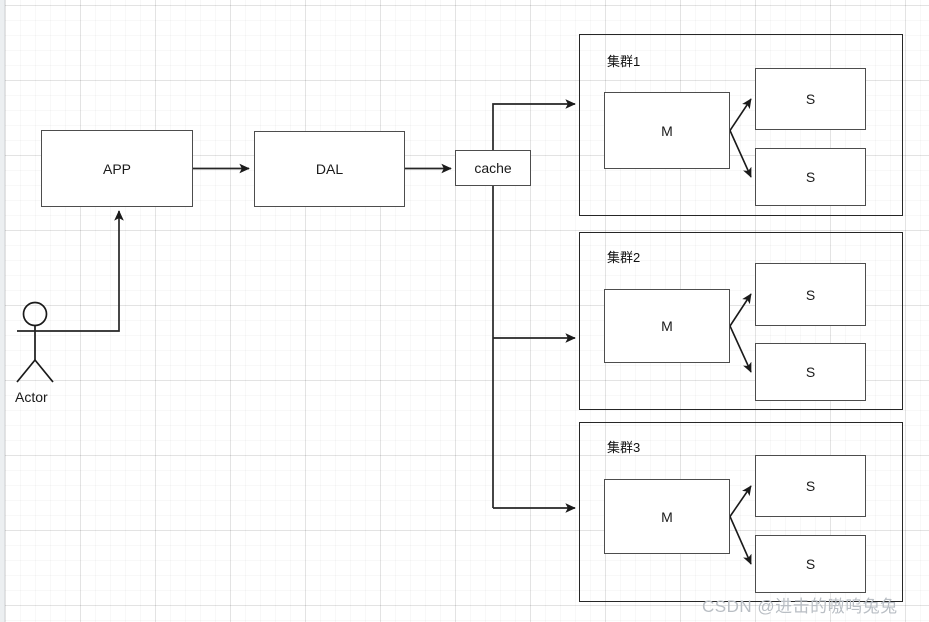 This screenshot has width=929, height=622. Describe the element at coordinates (493, 168) in the screenshot. I see `node-cache: cache` at that location.